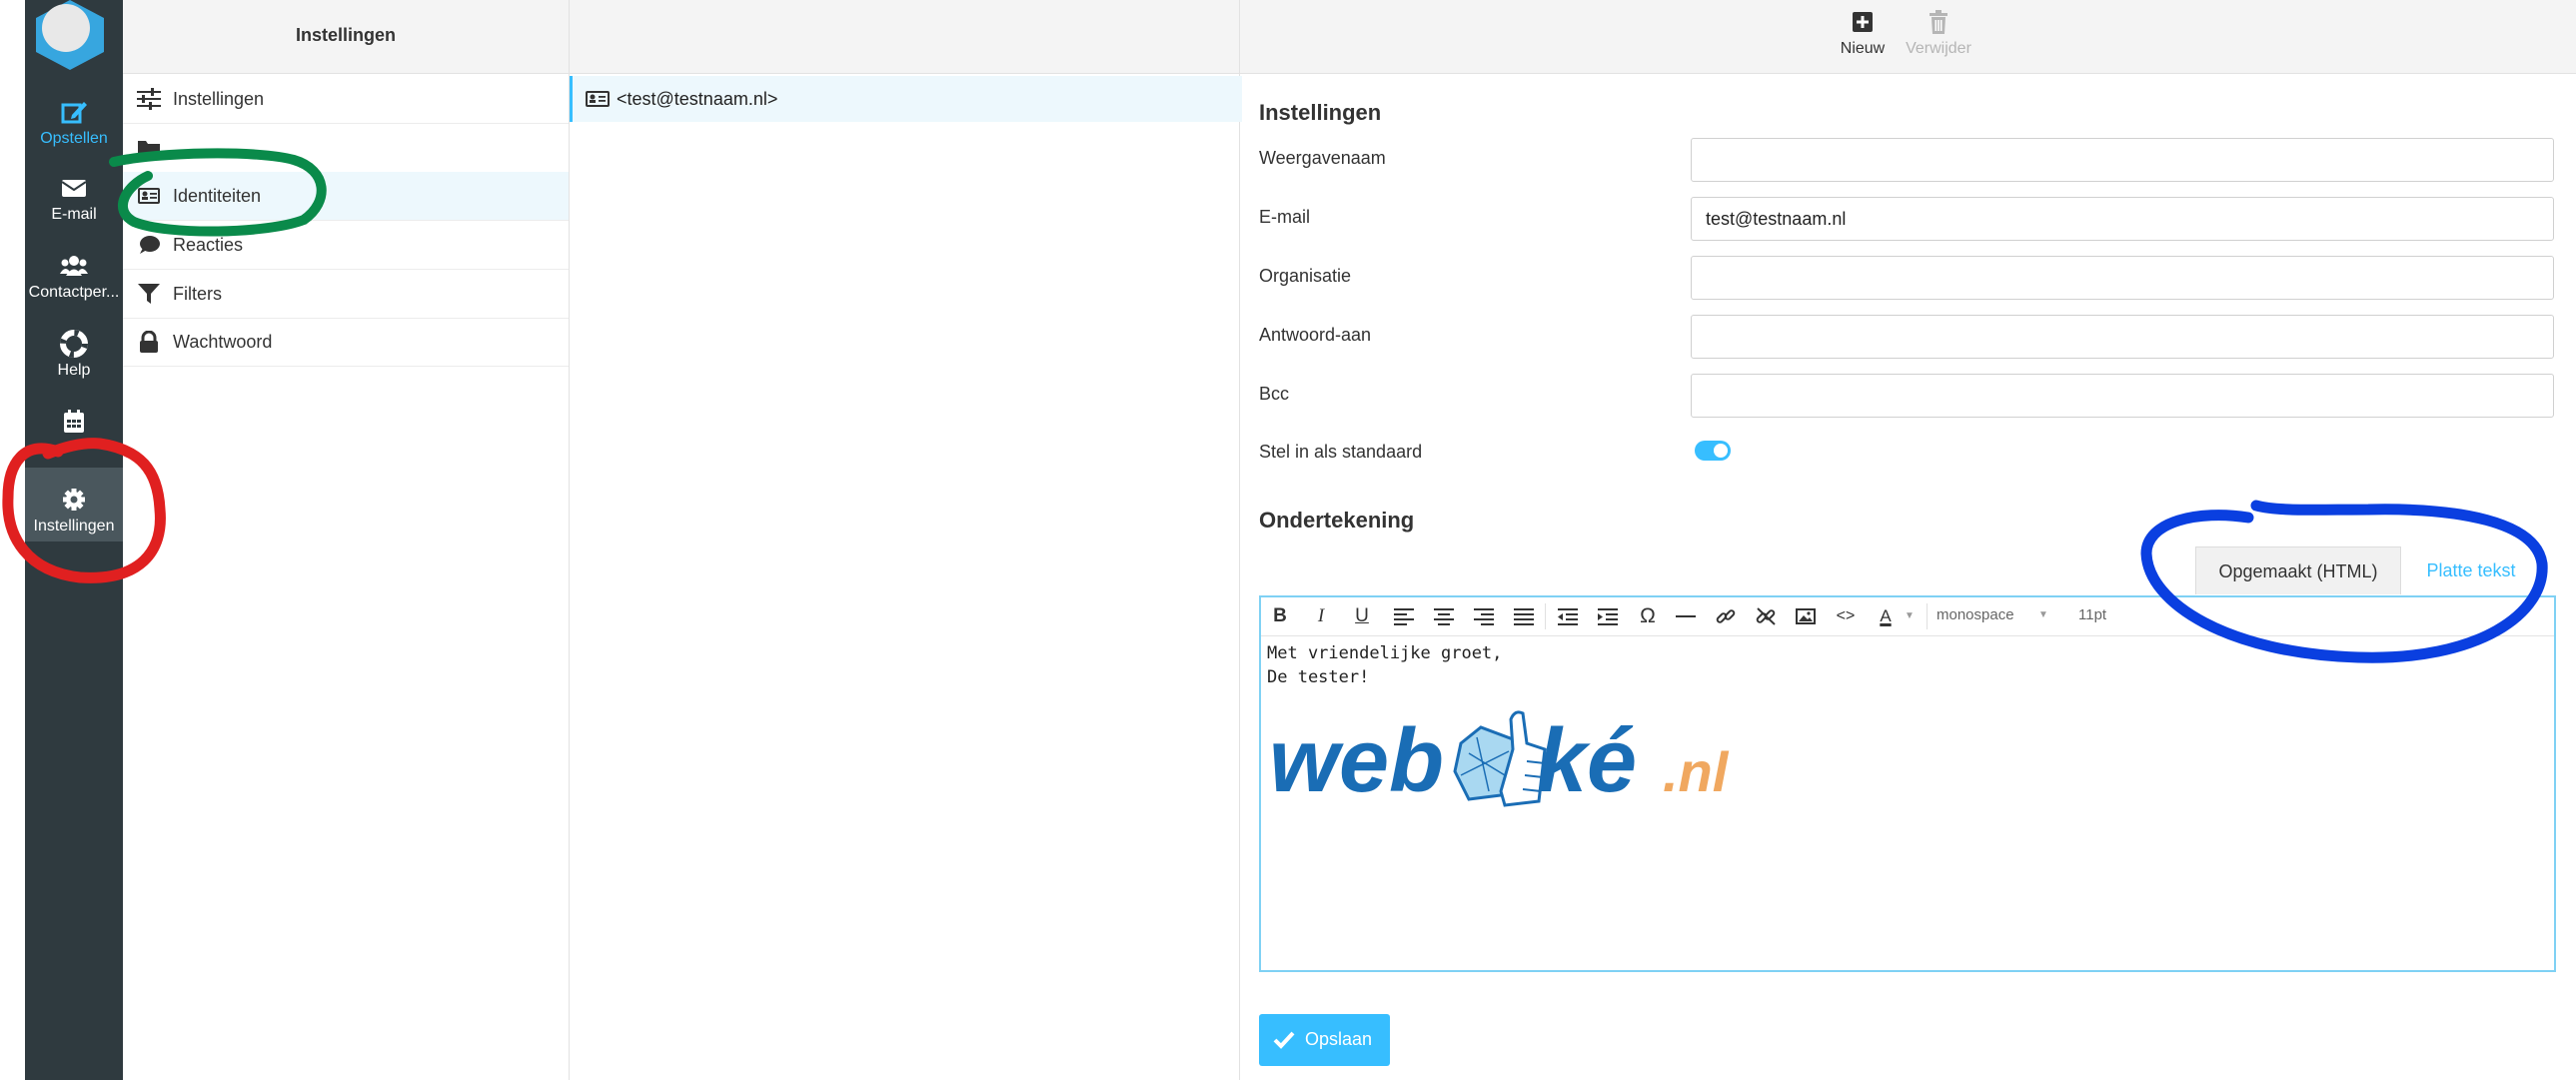 The width and height of the screenshot is (2576, 1080). I want to click on signature-text: Met vriendelijke groet, De tester!, so click(1384, 665).